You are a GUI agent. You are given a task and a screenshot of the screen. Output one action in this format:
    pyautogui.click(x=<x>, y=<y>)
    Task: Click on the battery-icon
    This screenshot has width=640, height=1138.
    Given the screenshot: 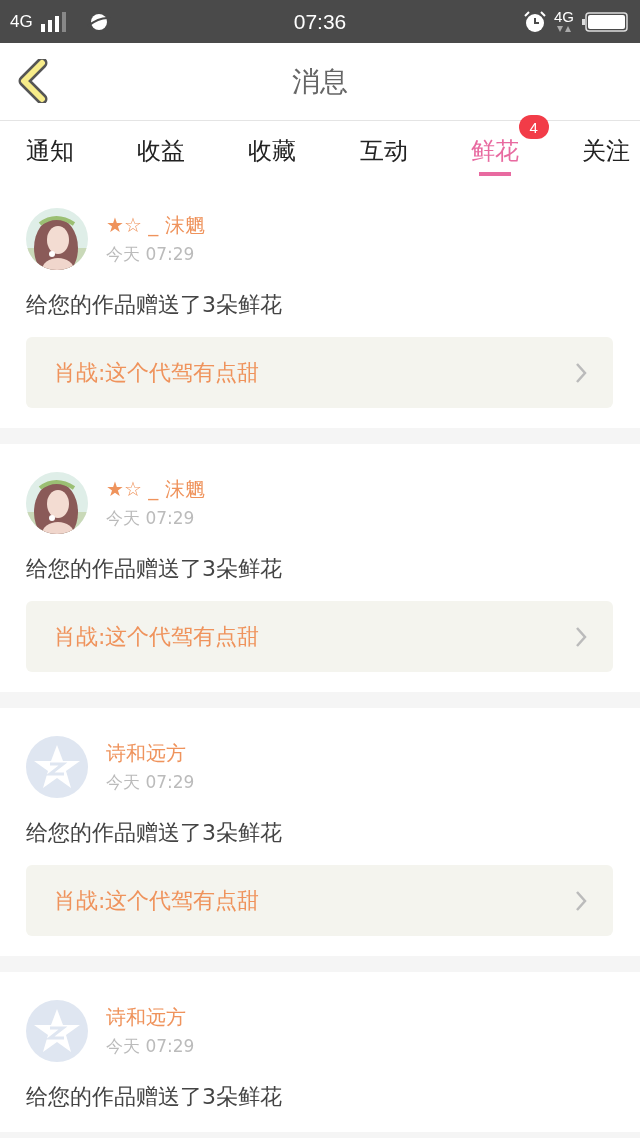 What is the action you would take?
    pyautogui.click(x=605, y=21)
    